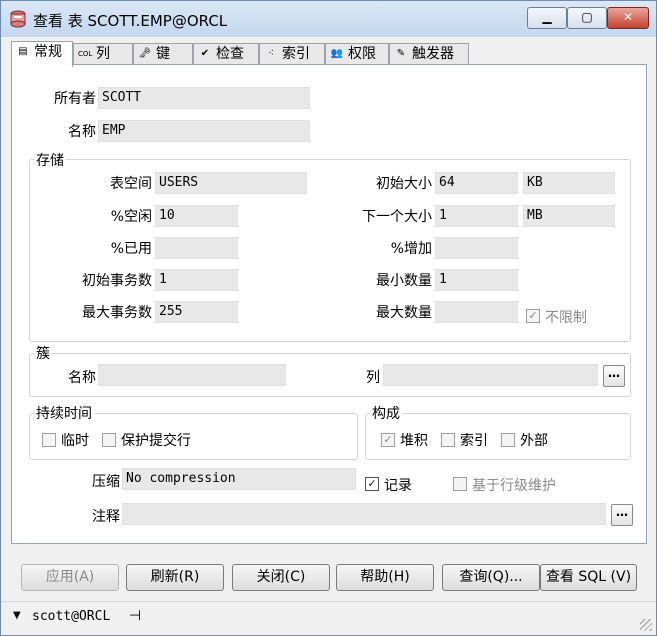 The width and height of the screenshot is (657, 636). Describe the element at coordinates (135, 616) in the screenshot. I see `pin-icon: ⊣` at that location.